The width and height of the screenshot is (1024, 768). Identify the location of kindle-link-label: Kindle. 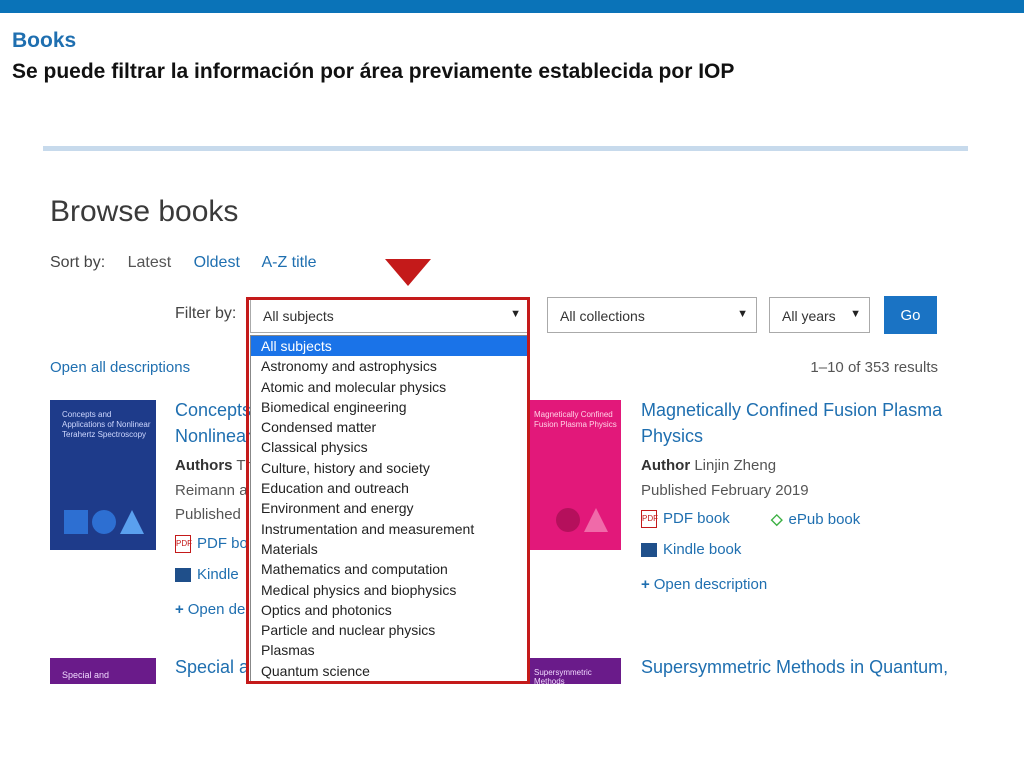
(218, 574).